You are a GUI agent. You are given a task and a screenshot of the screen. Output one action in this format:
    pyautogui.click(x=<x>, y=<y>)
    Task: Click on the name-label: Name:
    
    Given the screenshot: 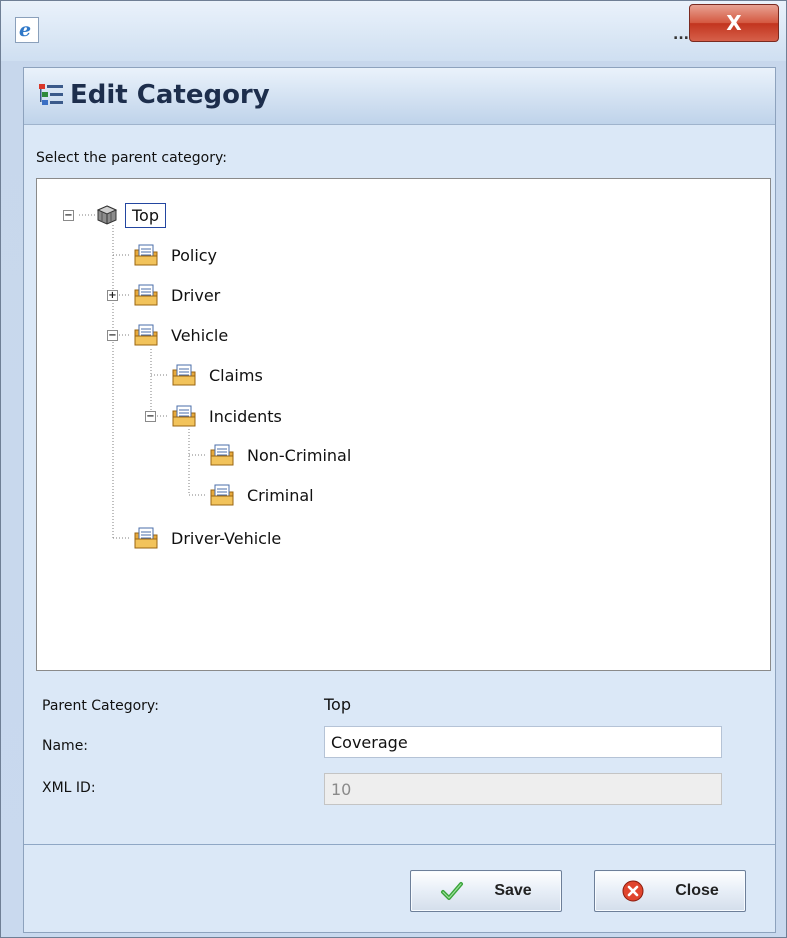 What is the action you would take?
    pyautogui.click(x=65, y=746)
    